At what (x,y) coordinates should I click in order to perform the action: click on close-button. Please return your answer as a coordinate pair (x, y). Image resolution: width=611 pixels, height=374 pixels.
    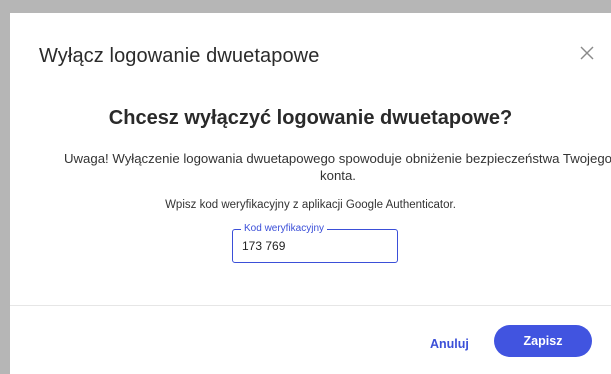
    Looking at the image, I should click on (587, 53).